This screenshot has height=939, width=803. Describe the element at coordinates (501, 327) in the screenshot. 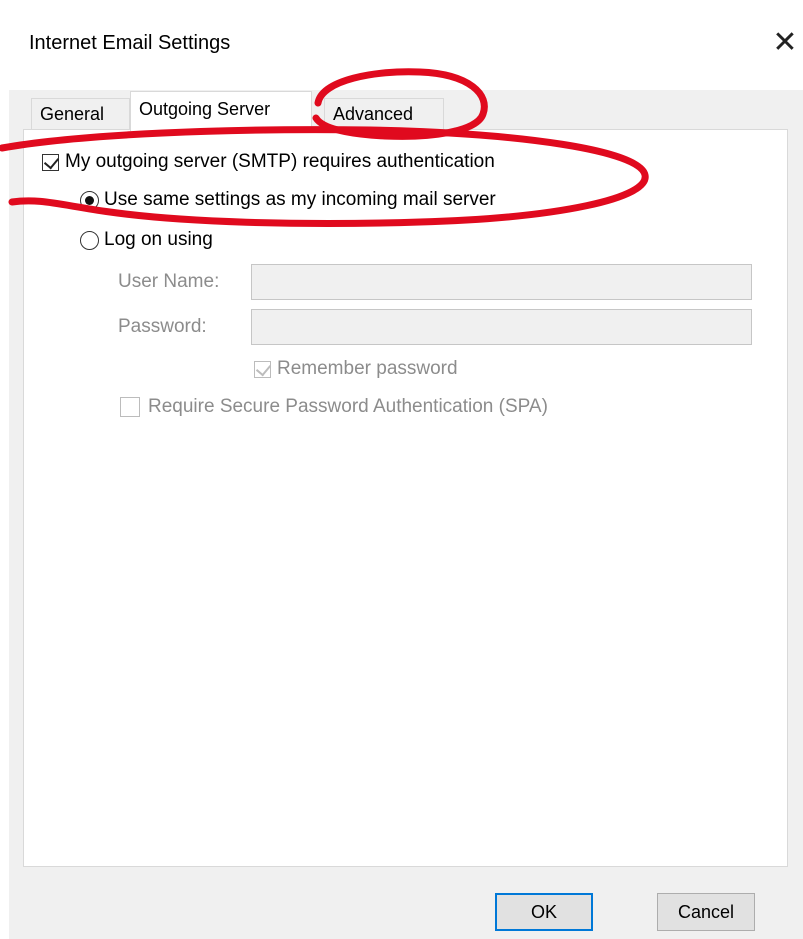

I see `password-field` at that location.